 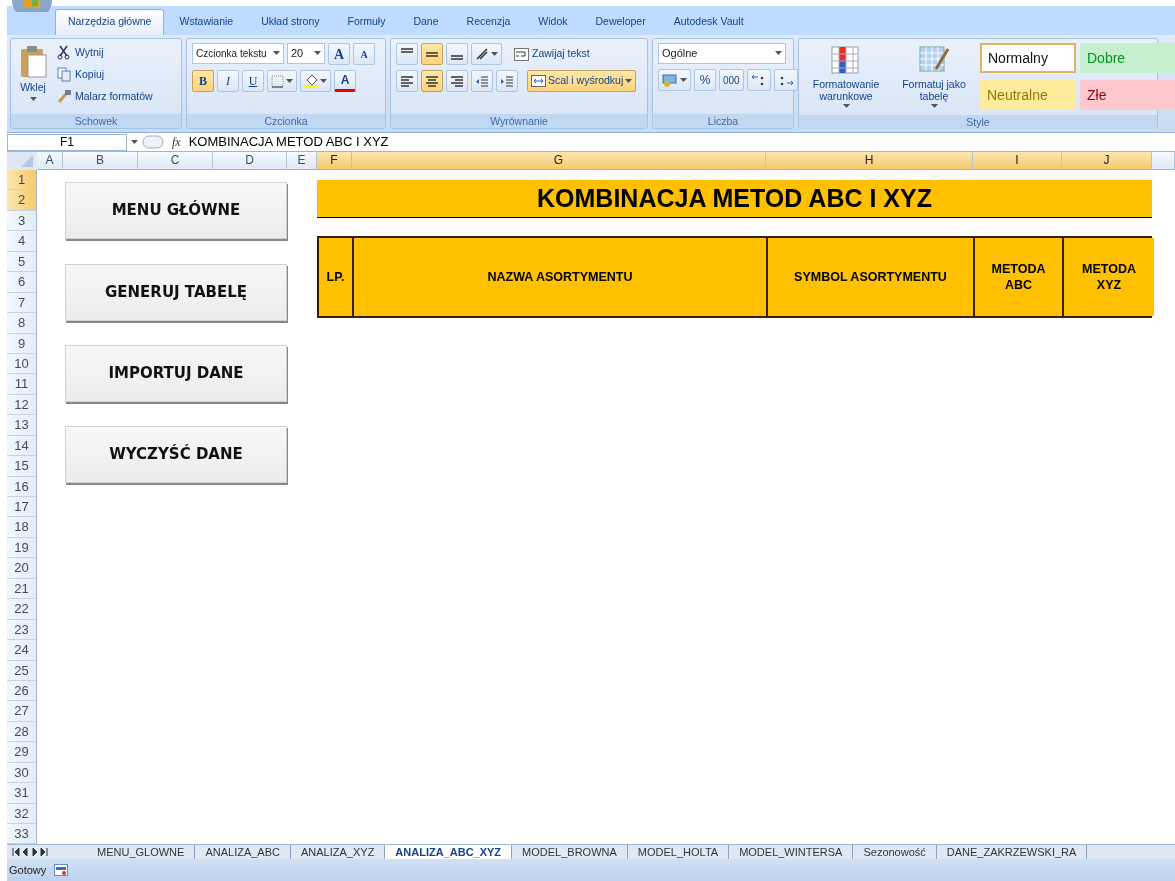 I want to click on row-header: 15, so click(x=22, y=466).